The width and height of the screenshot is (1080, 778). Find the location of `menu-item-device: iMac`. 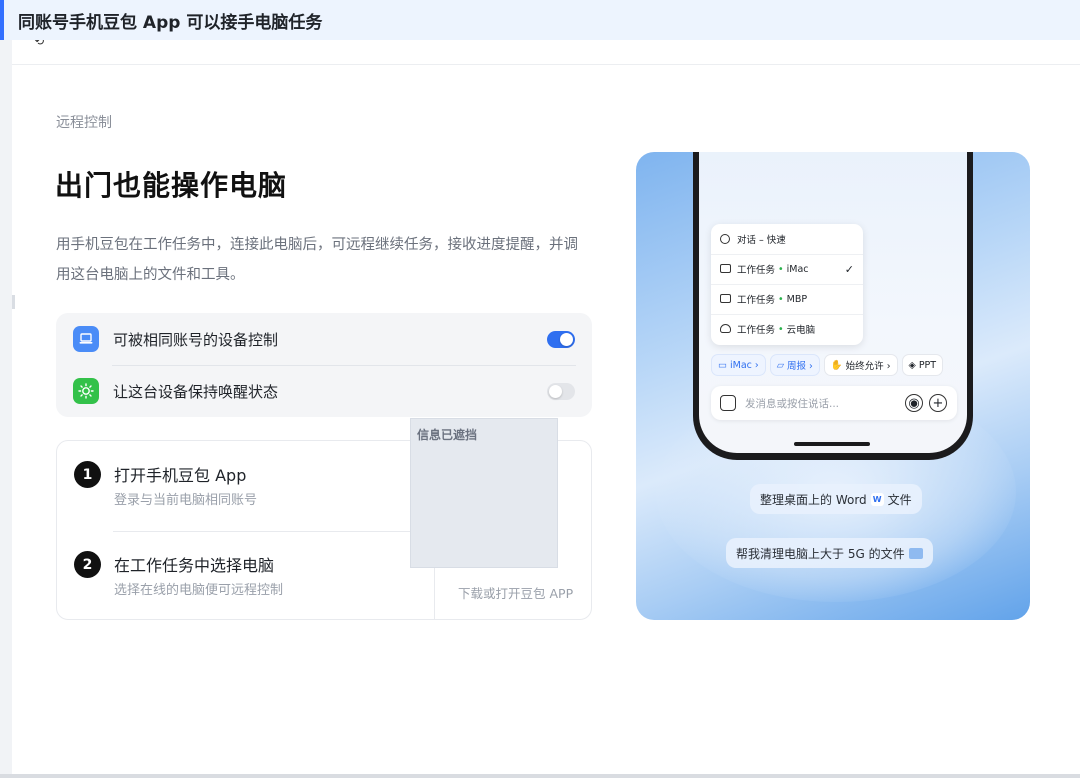

menu-item-device: iMac is located at coordinates (797, 269).